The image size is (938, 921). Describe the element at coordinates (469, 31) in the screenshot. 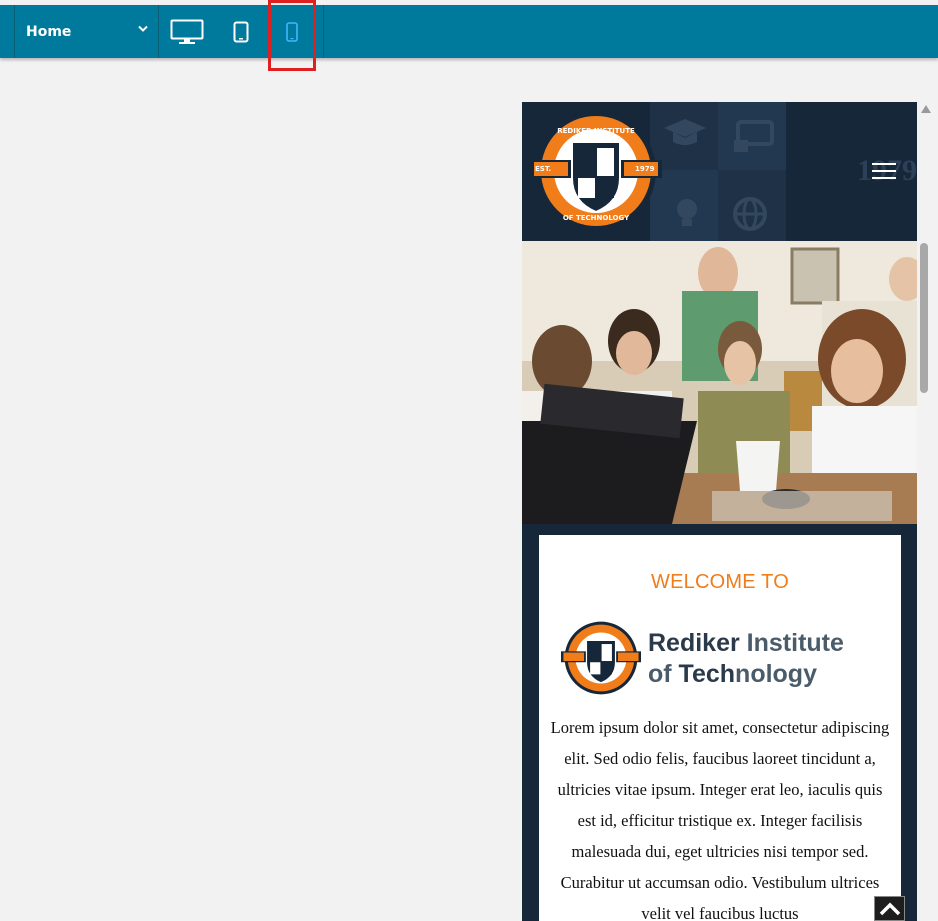

I see `editor-toolbar: Home` at that location.